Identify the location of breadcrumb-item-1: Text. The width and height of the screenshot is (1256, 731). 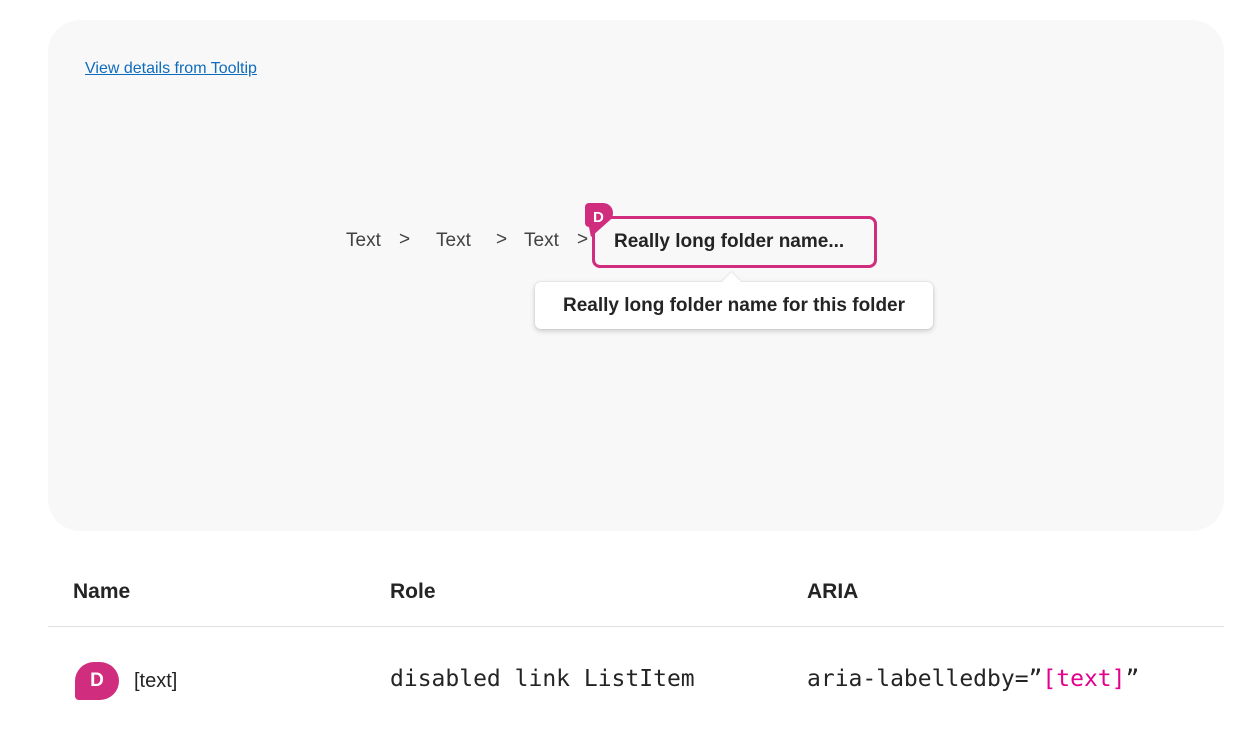
(363, 241).